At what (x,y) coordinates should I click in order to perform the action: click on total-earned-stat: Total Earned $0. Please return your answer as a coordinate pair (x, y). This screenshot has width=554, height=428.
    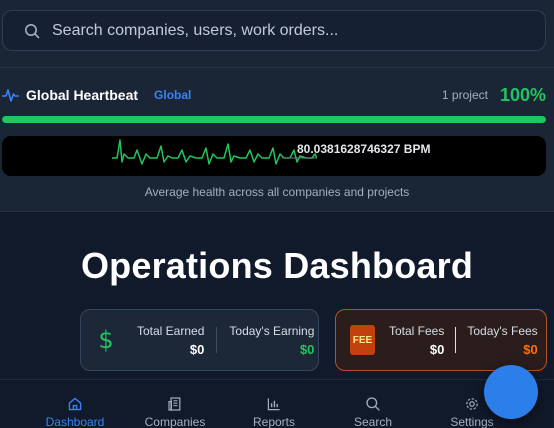
    Looking at the image, I should click on (170, 340).